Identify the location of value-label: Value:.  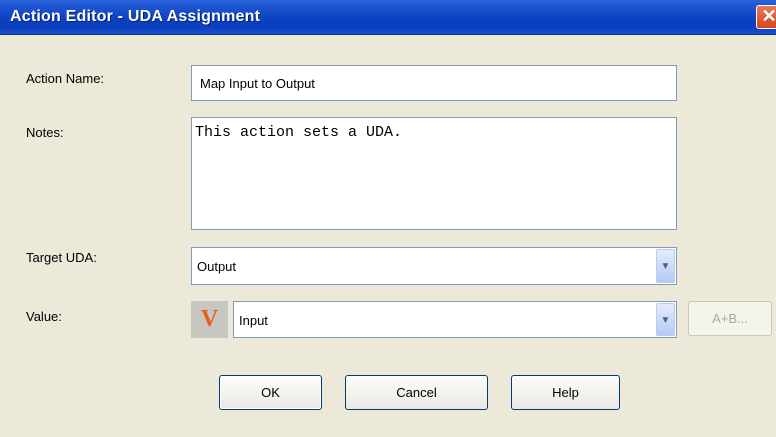
(44, 316).